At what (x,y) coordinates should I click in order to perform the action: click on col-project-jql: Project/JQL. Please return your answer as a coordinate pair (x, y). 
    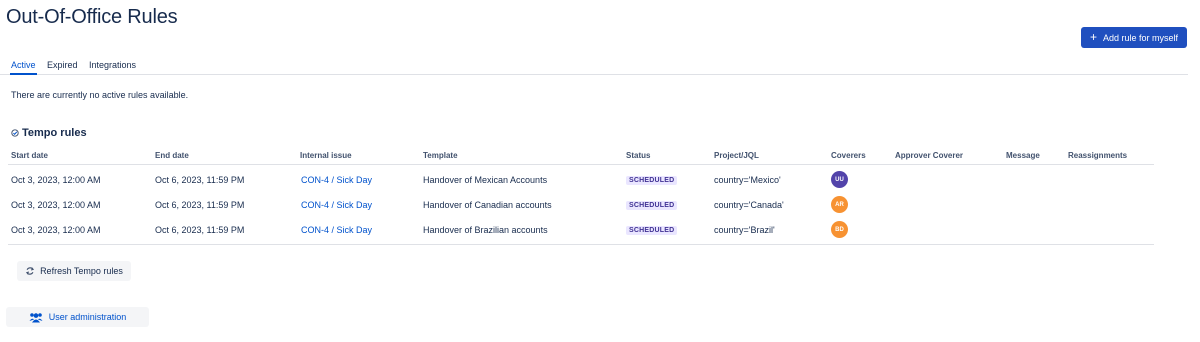
    Looking at the image, I should click on (736, 155).